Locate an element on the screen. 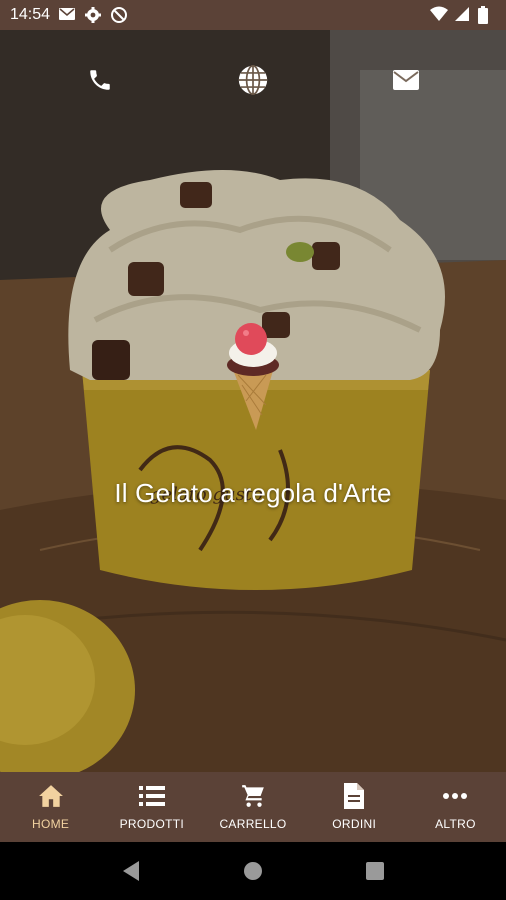  nav-carrello: CARRELLO is located at coordinates (252, 807).